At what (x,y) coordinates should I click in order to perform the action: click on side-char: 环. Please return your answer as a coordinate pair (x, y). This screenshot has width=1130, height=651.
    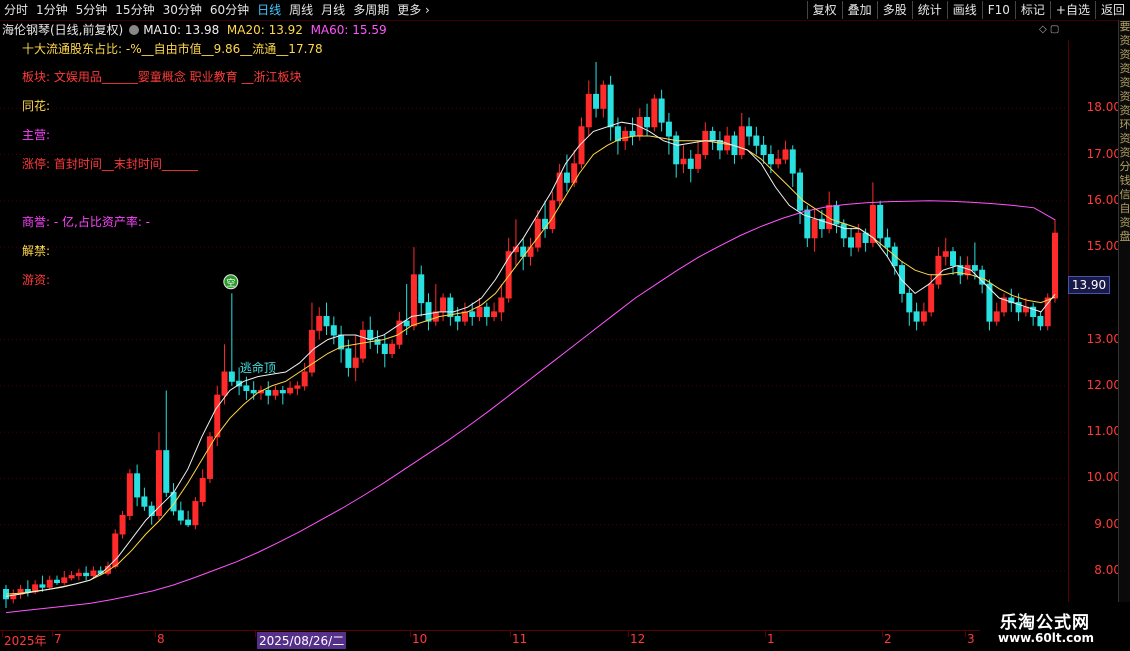
    Looking at the image, I should click on (1124, 124).